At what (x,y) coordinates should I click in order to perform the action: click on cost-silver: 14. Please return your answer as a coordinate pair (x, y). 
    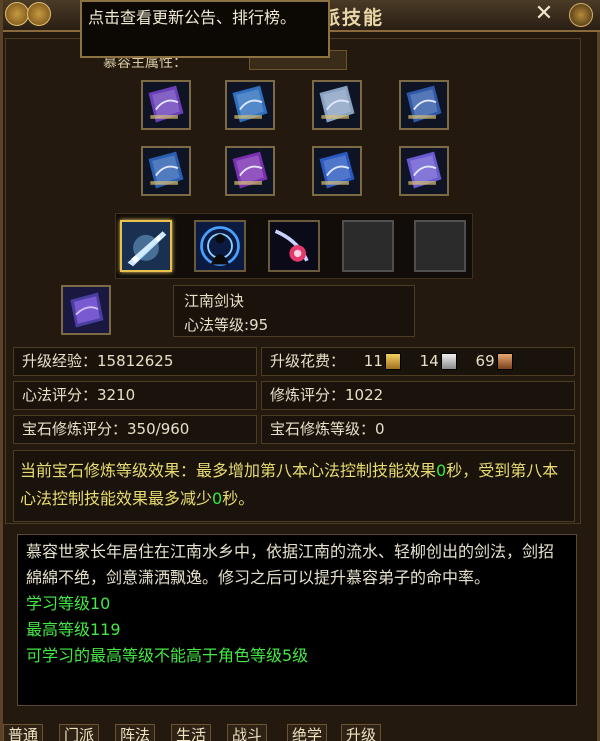
    Looking at the image, I should click on (438, 361).